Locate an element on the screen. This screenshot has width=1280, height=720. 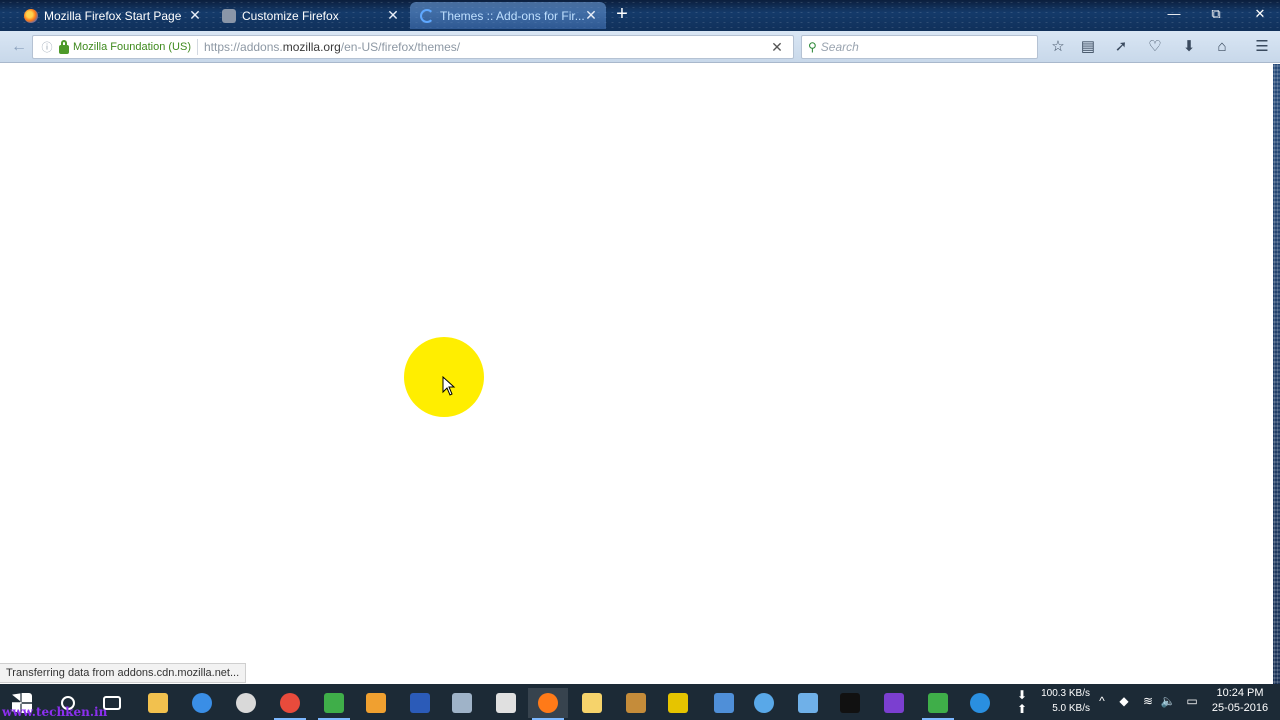
app-green-icon is located at coordinates (334, 703).